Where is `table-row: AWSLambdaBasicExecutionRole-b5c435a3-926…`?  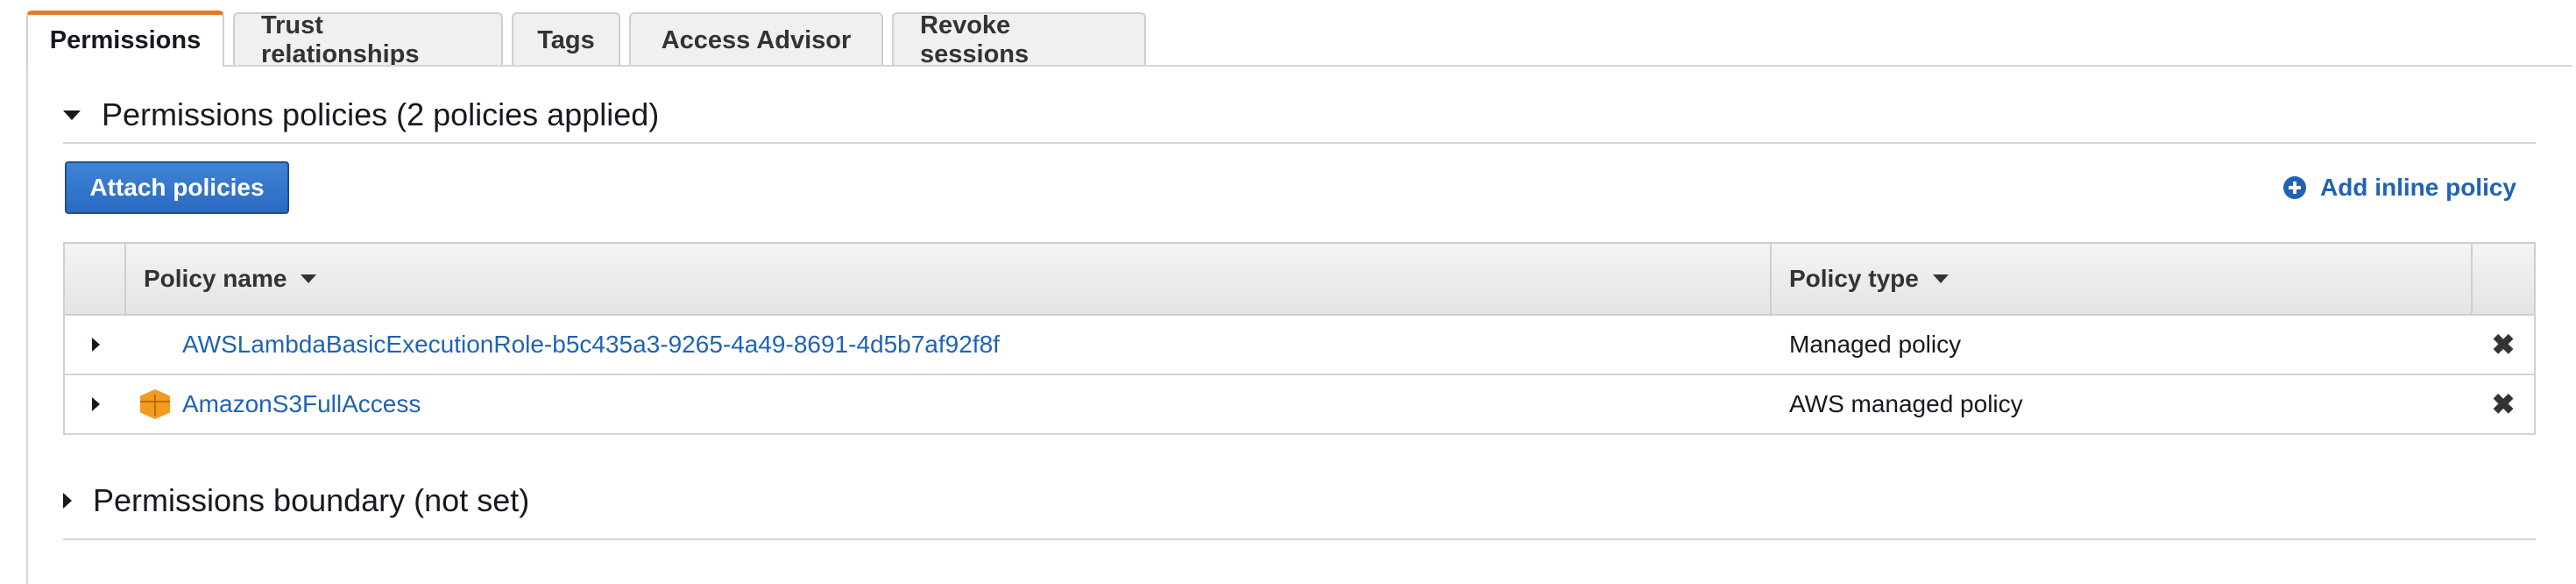
table-row: AWSLambdaBasicExecutionRole-b5c435a3-926… is located at coordinates (1299, 345).